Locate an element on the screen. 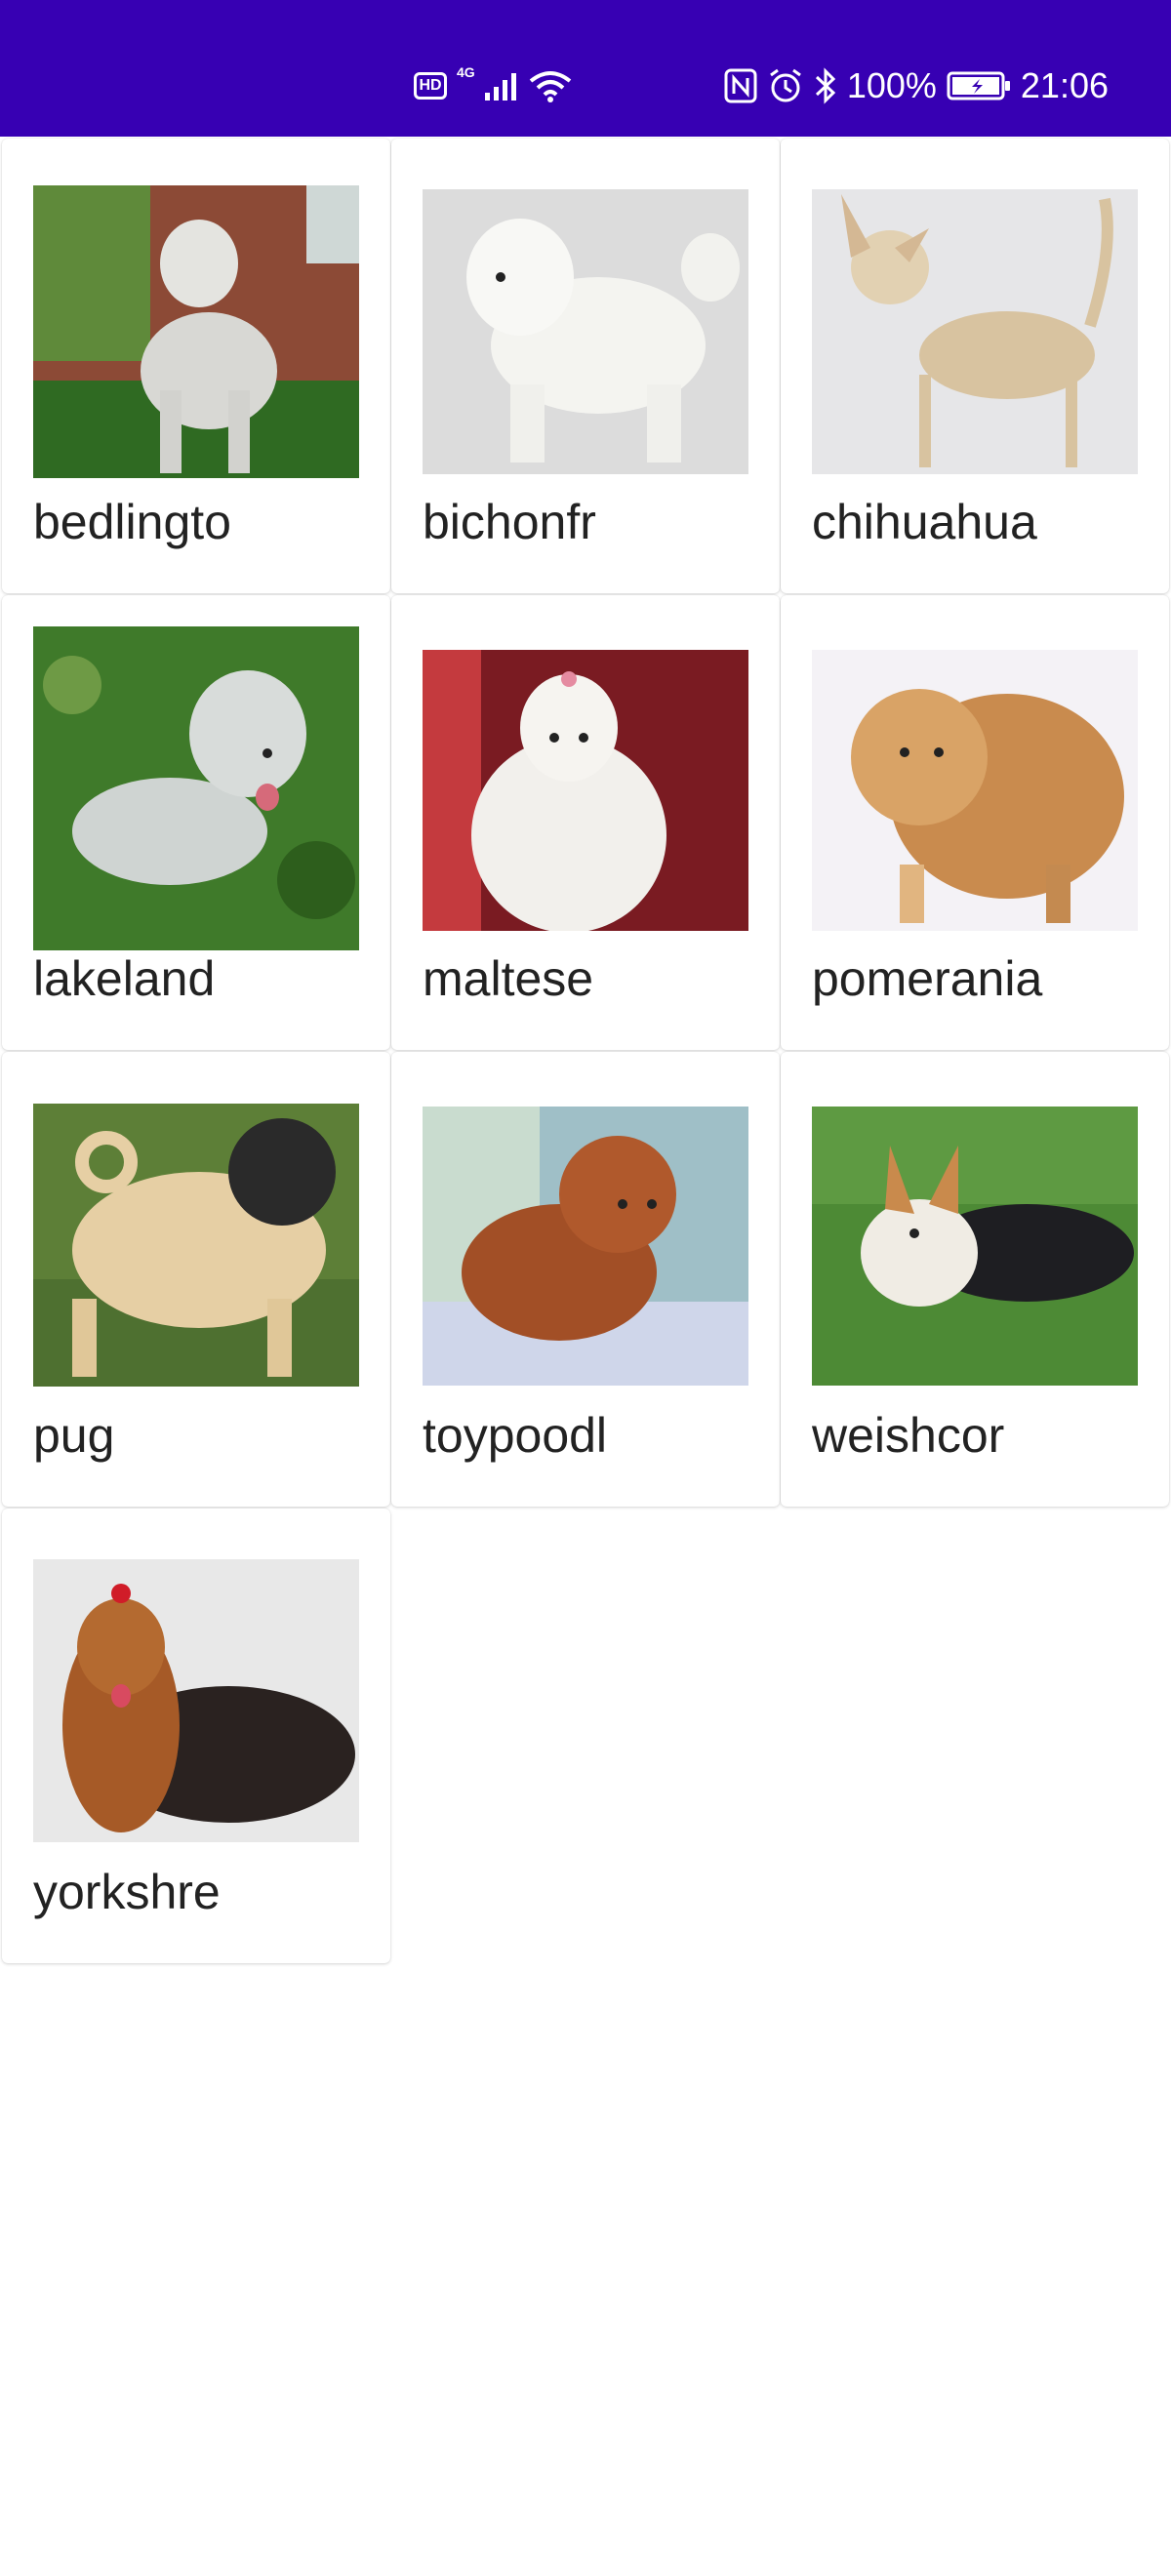  breed-label: toypoodl is located at coordinates (515, 1435).